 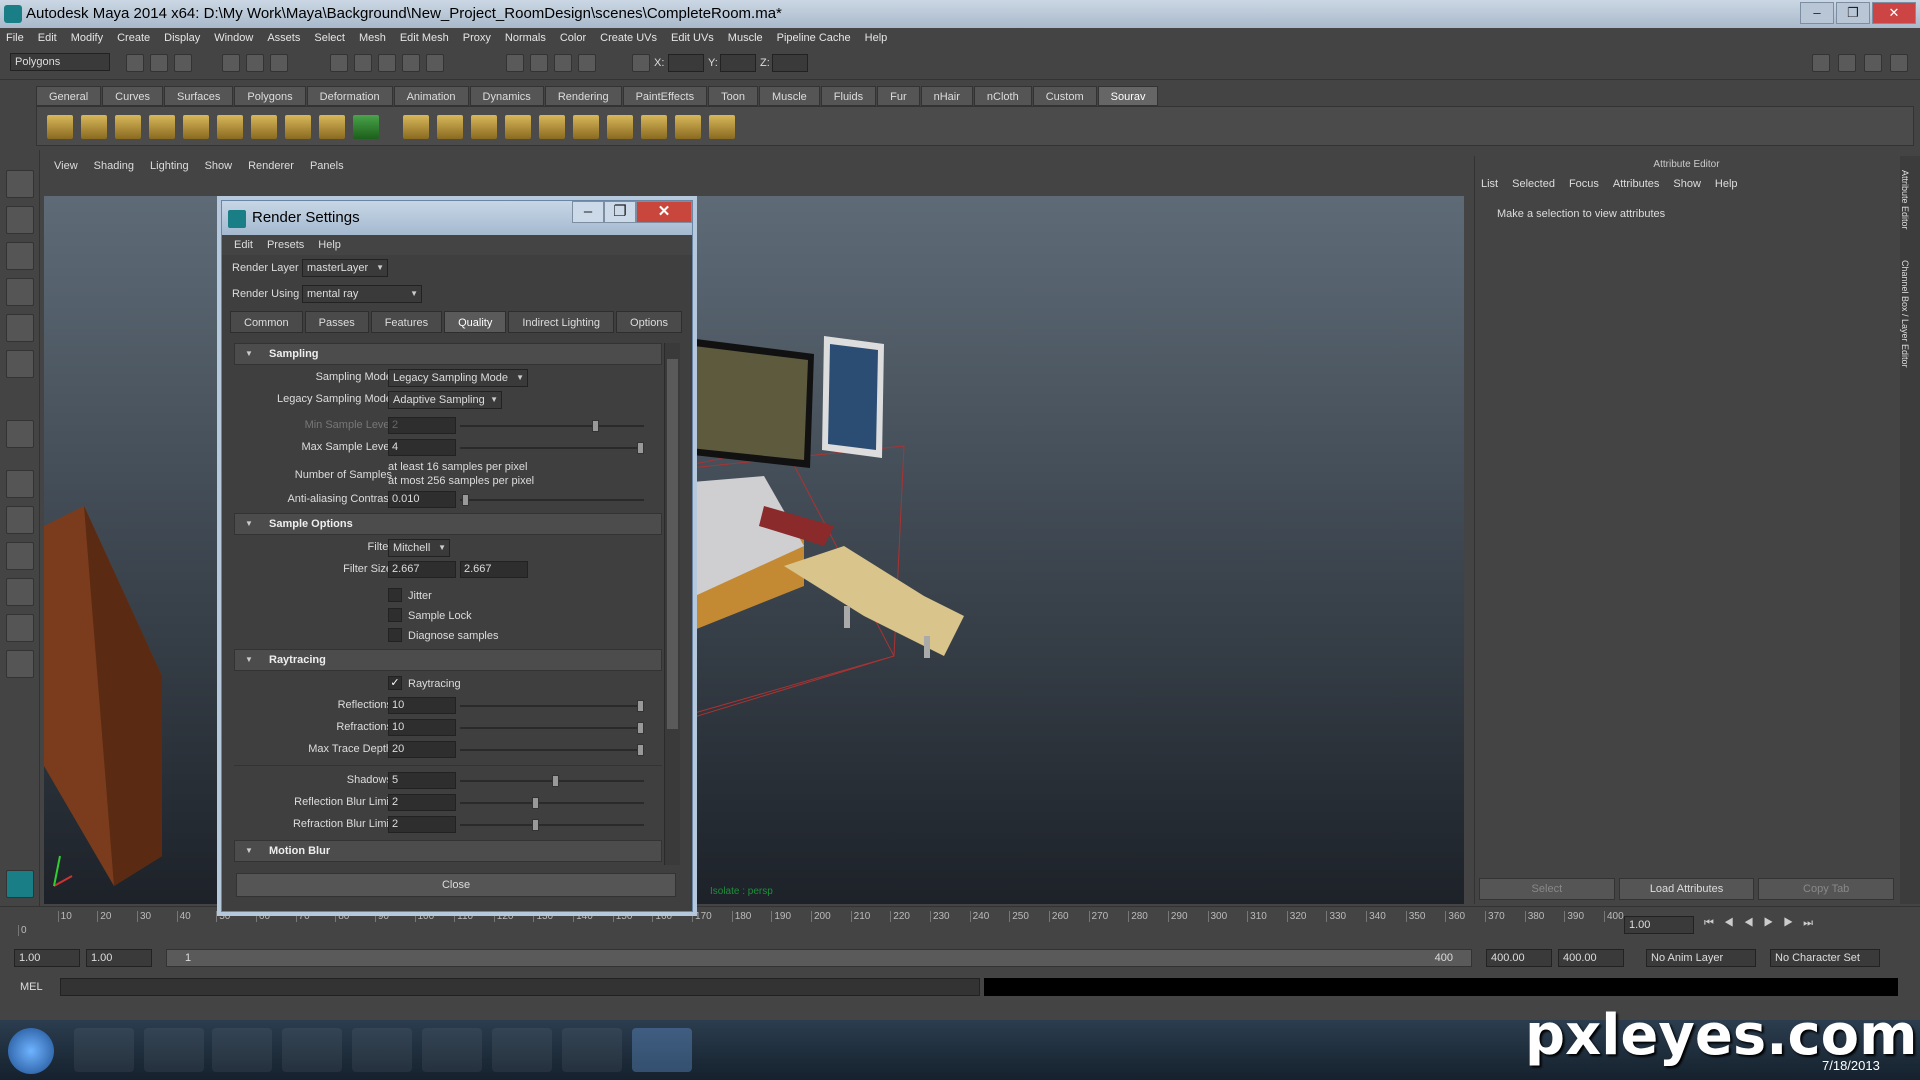 I want to click on layout-hypershade-icon, so click(x=20, y=628).